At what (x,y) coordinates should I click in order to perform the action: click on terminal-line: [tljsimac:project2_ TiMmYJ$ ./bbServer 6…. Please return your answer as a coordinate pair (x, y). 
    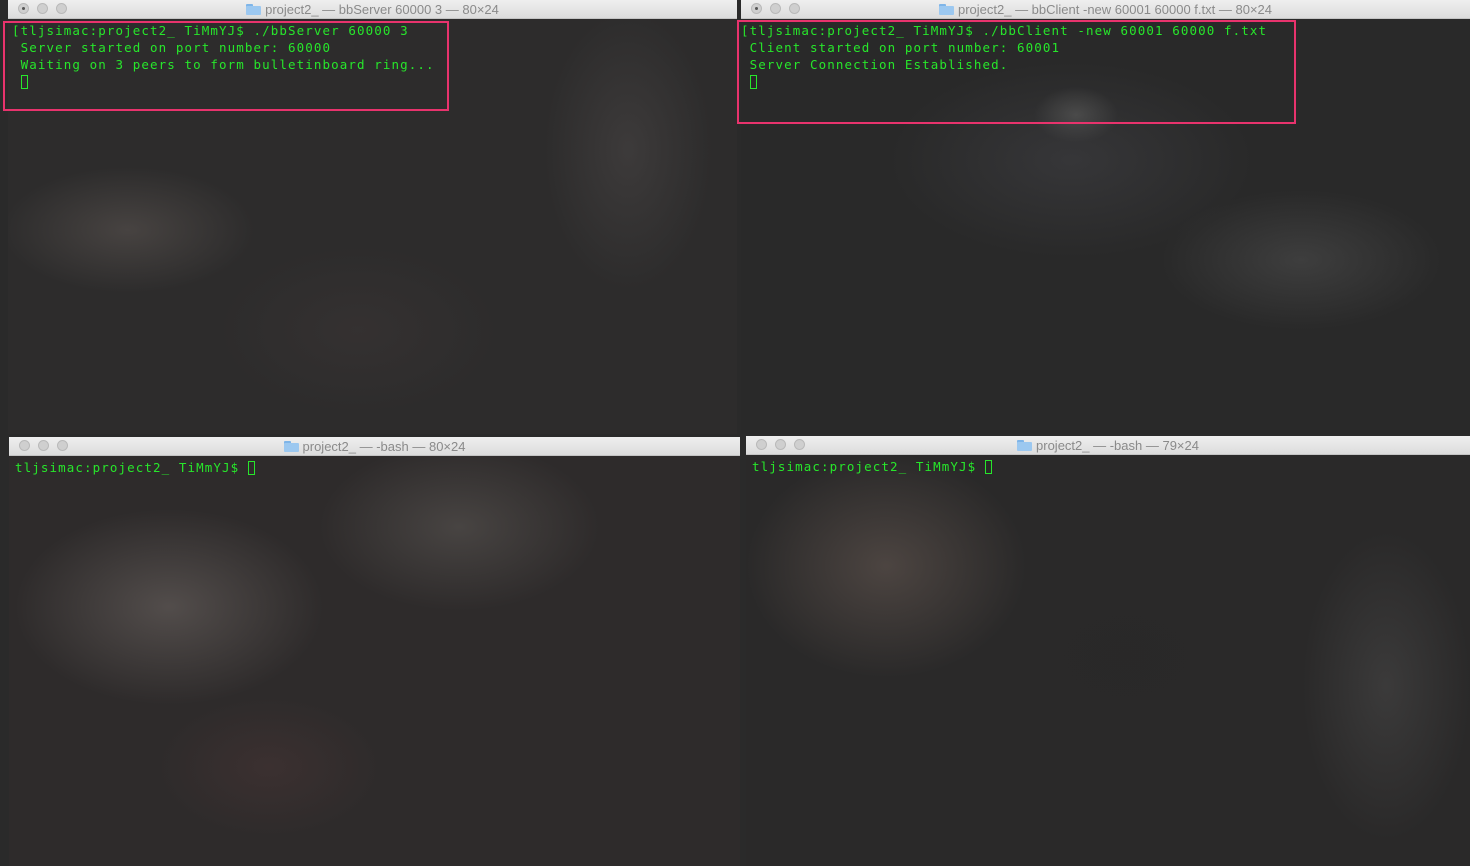
    Looking at the image, I should click on (210, 30).